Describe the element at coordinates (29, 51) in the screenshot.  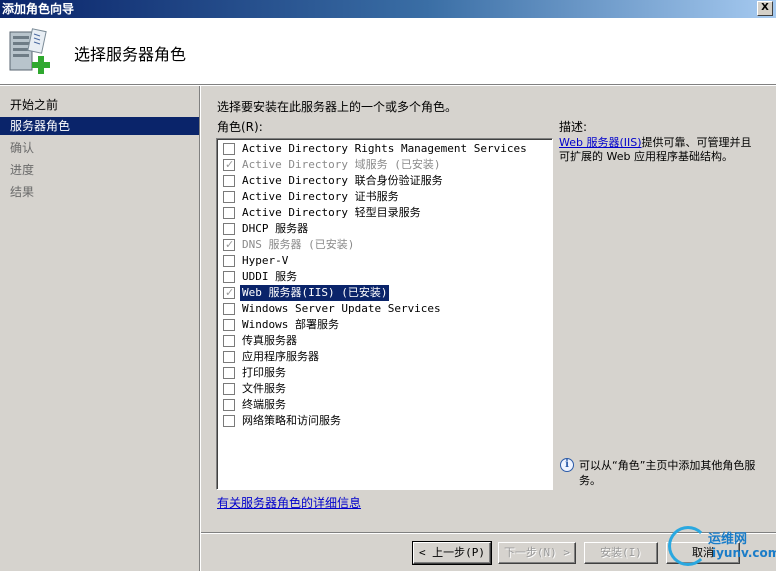
I see `server-add-icon` at that location.